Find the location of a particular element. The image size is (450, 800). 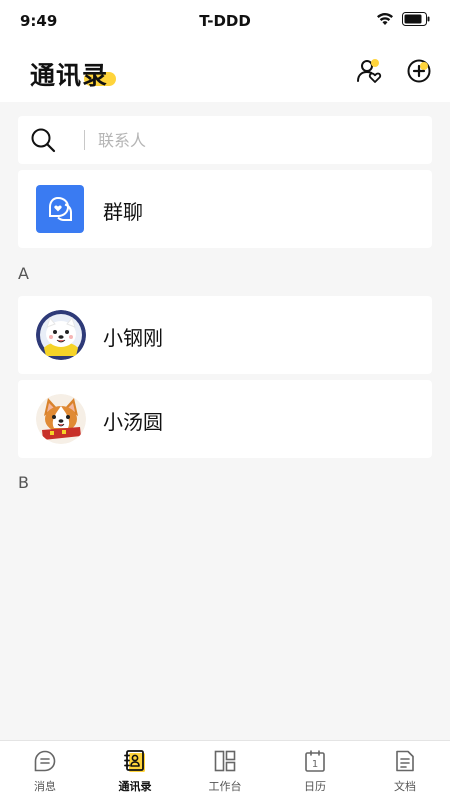

chat-bubbles-icon is located at coordinates (60, 208).